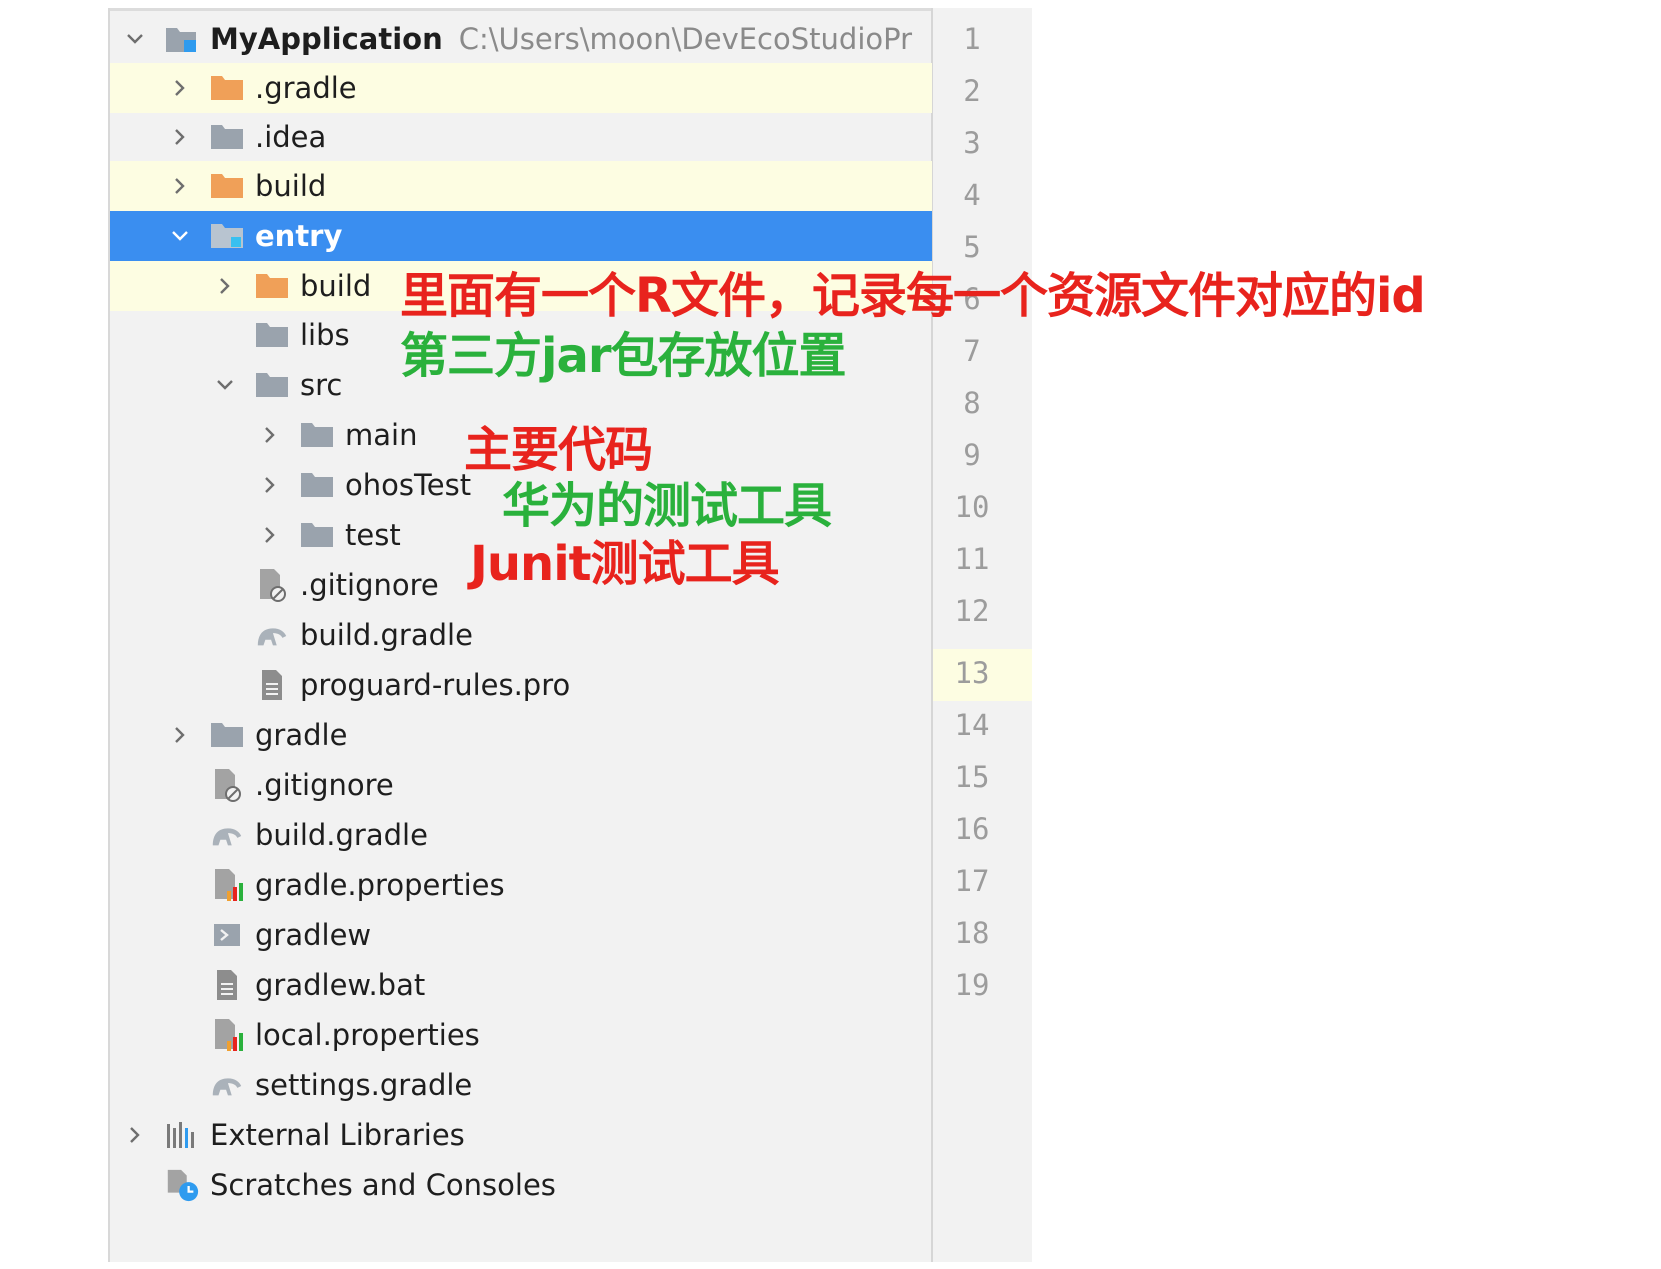  What do you see at coordinates (972, 829) in the screenshot?
I see `line-number: 16` at bounding box center [972, 829].